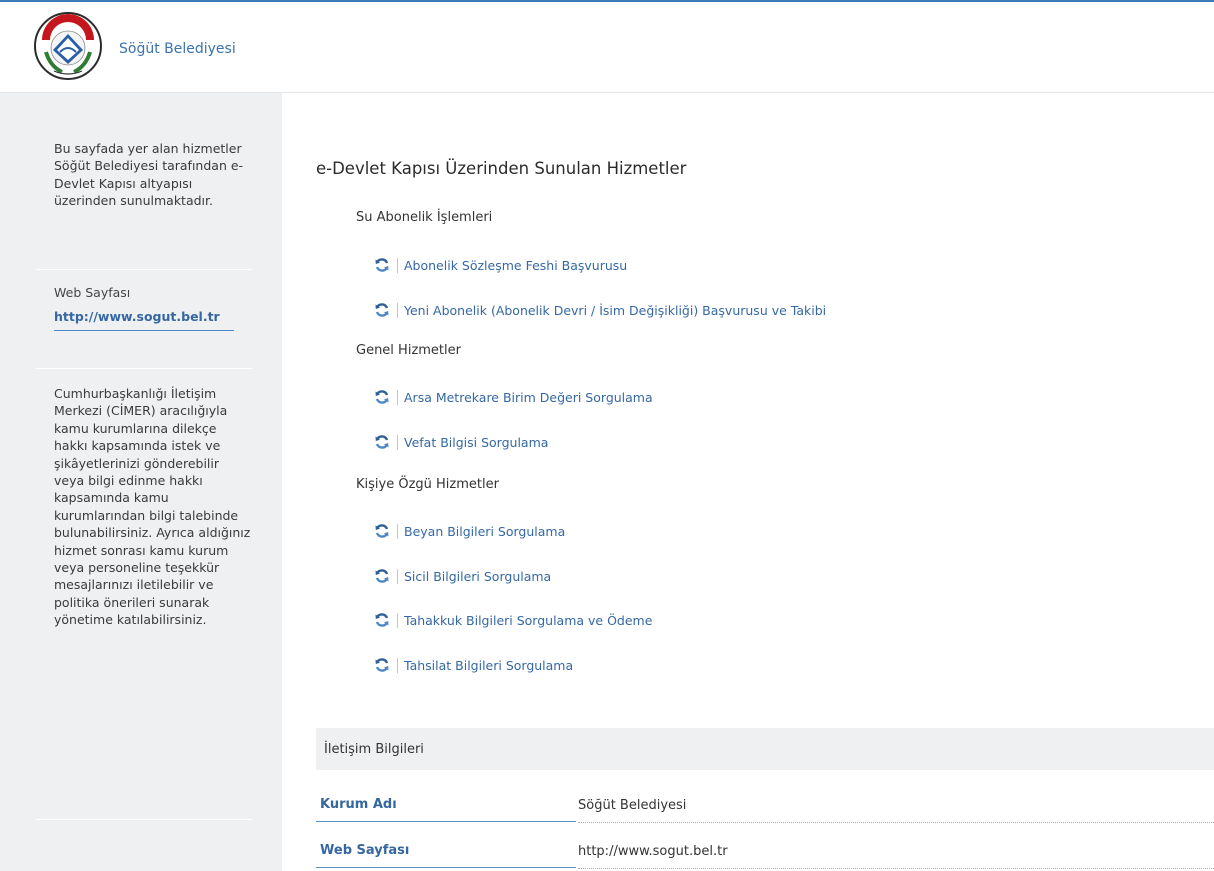 The image size is (1214, 871). I want to click on service-label: Beyan Bilgileri Sorgulama, so click(485, 531).